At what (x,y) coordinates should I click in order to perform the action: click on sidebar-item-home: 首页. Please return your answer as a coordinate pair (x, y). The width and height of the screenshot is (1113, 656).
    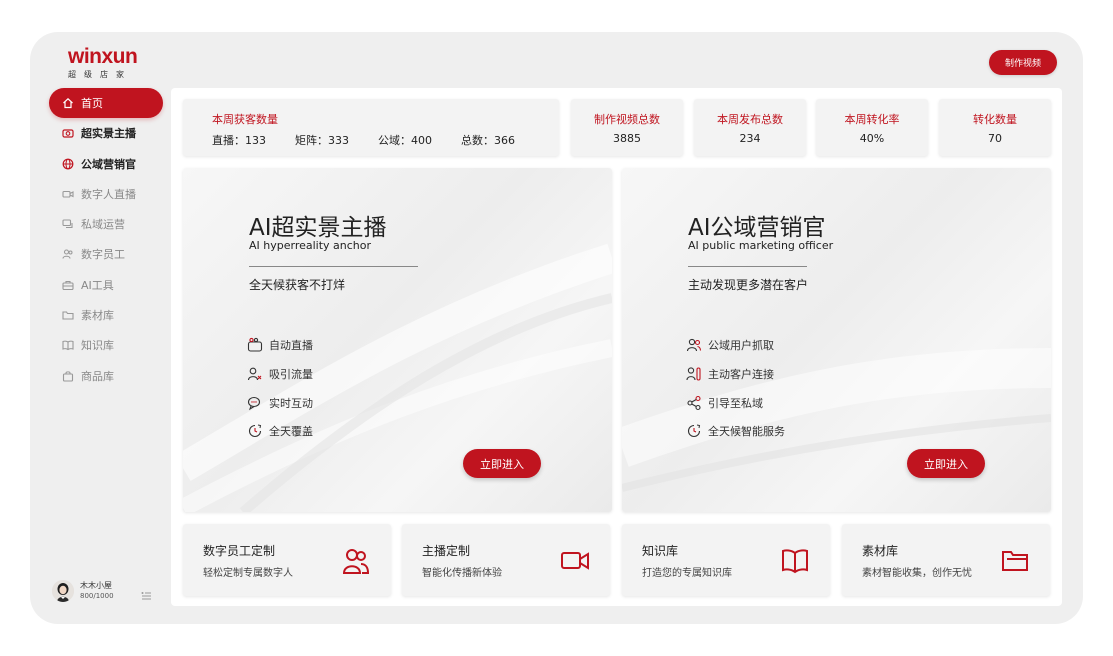
    Looking at the image, I should click on (106, 103).